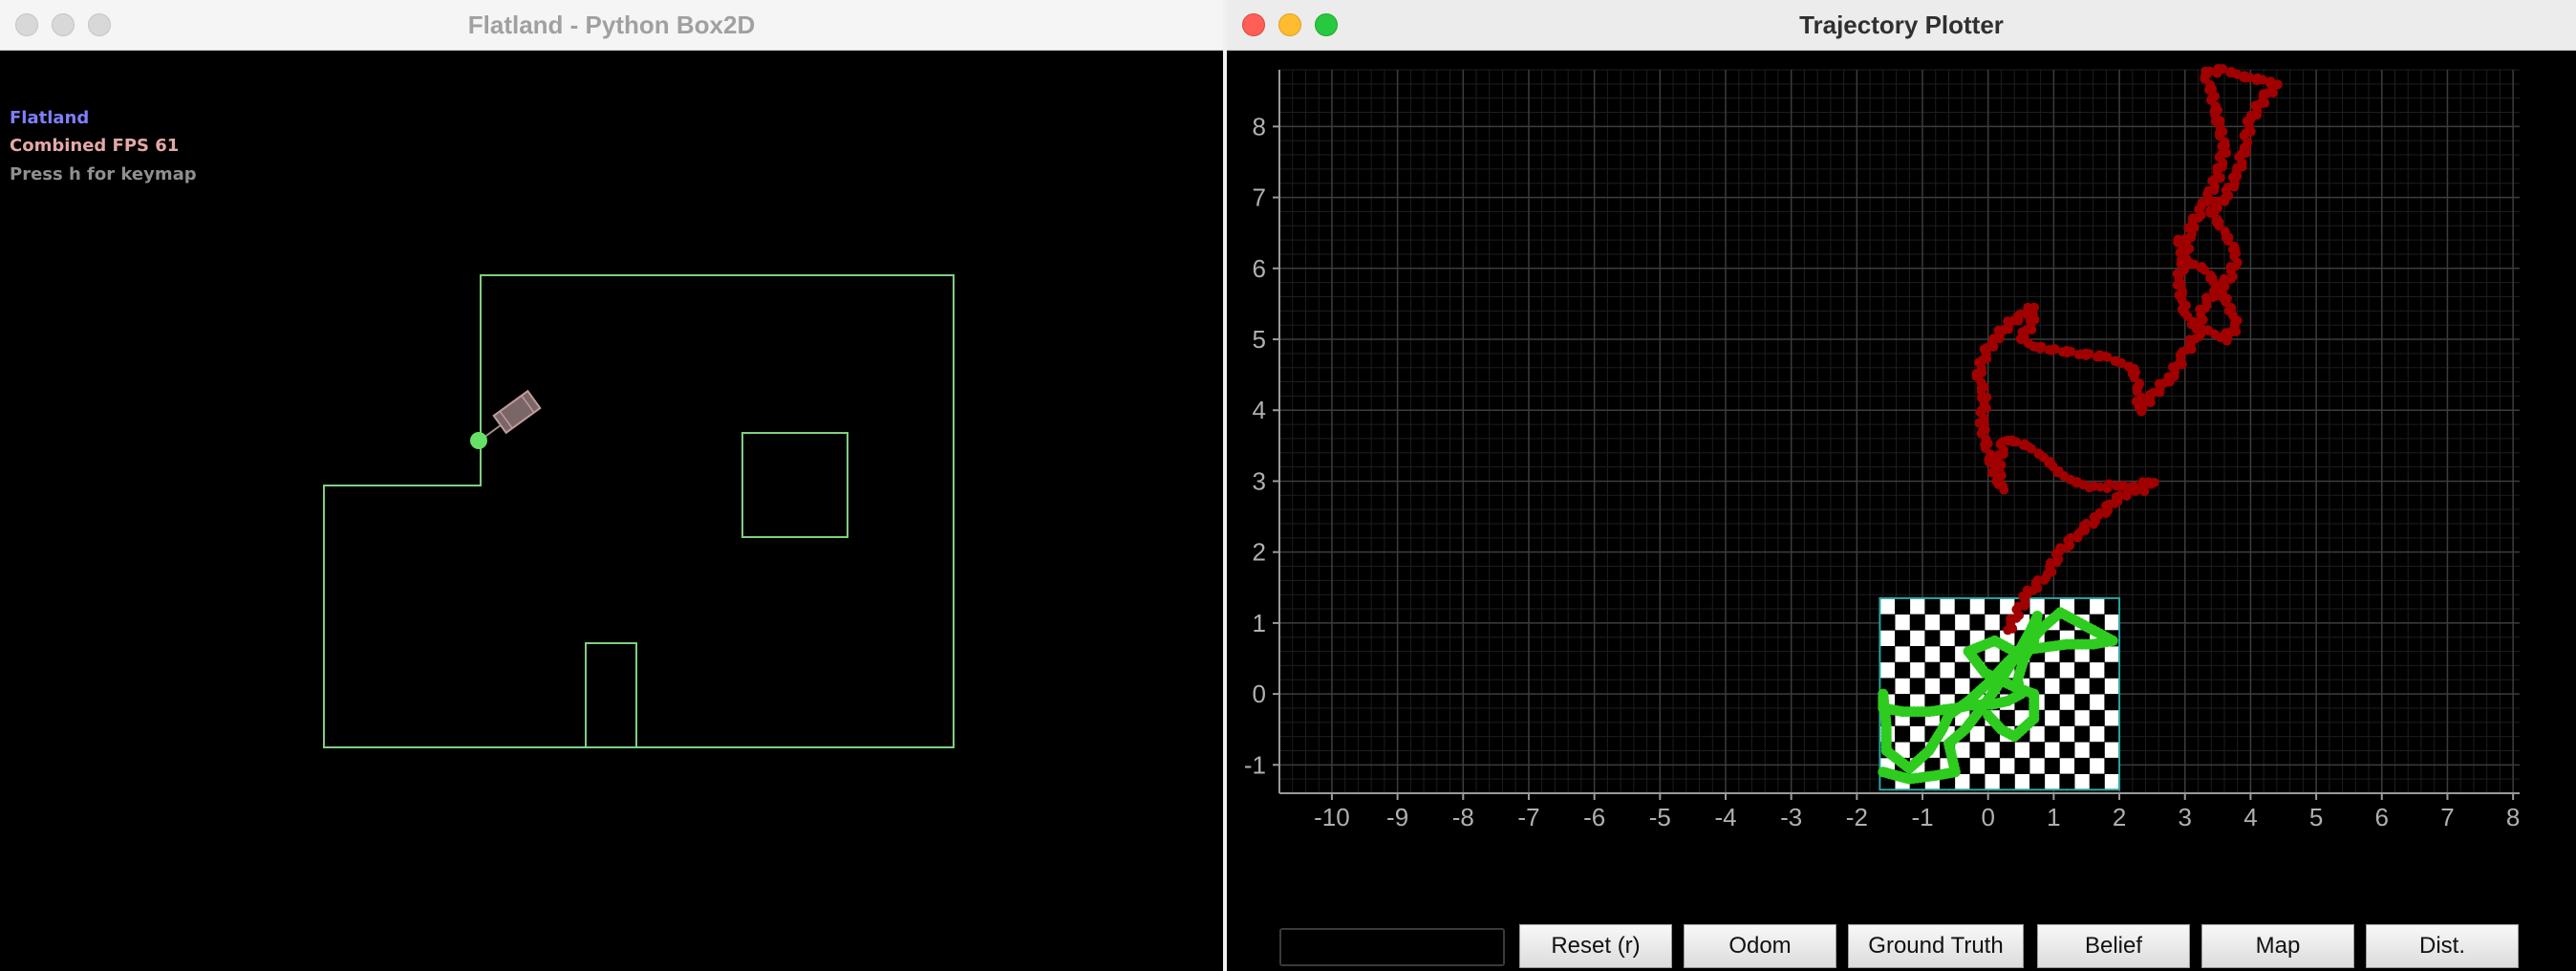 The width and height of the screenshot is (2576, 971). Describe the element at coordinates (95, 146) in the screenshot. I see `hud-fps: Combined FPS 61` at that location.